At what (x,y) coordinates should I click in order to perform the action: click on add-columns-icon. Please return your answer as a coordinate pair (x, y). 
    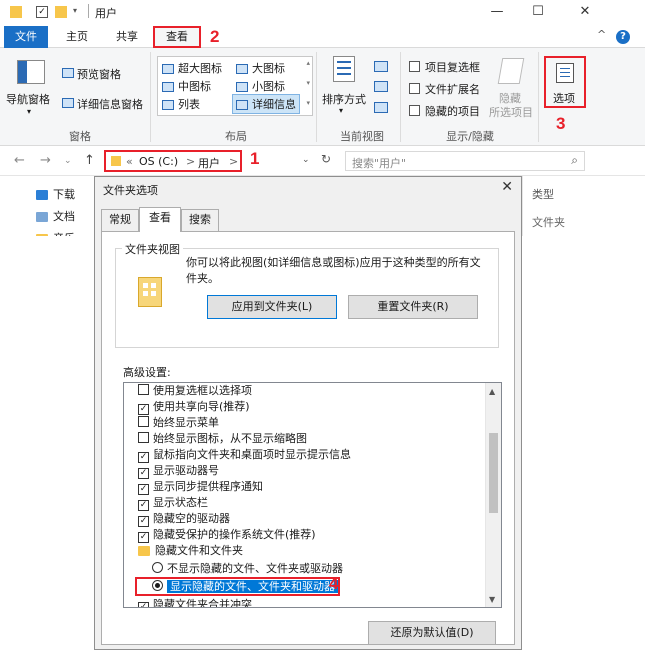
    Looking at the image, I should click on (381, 86).